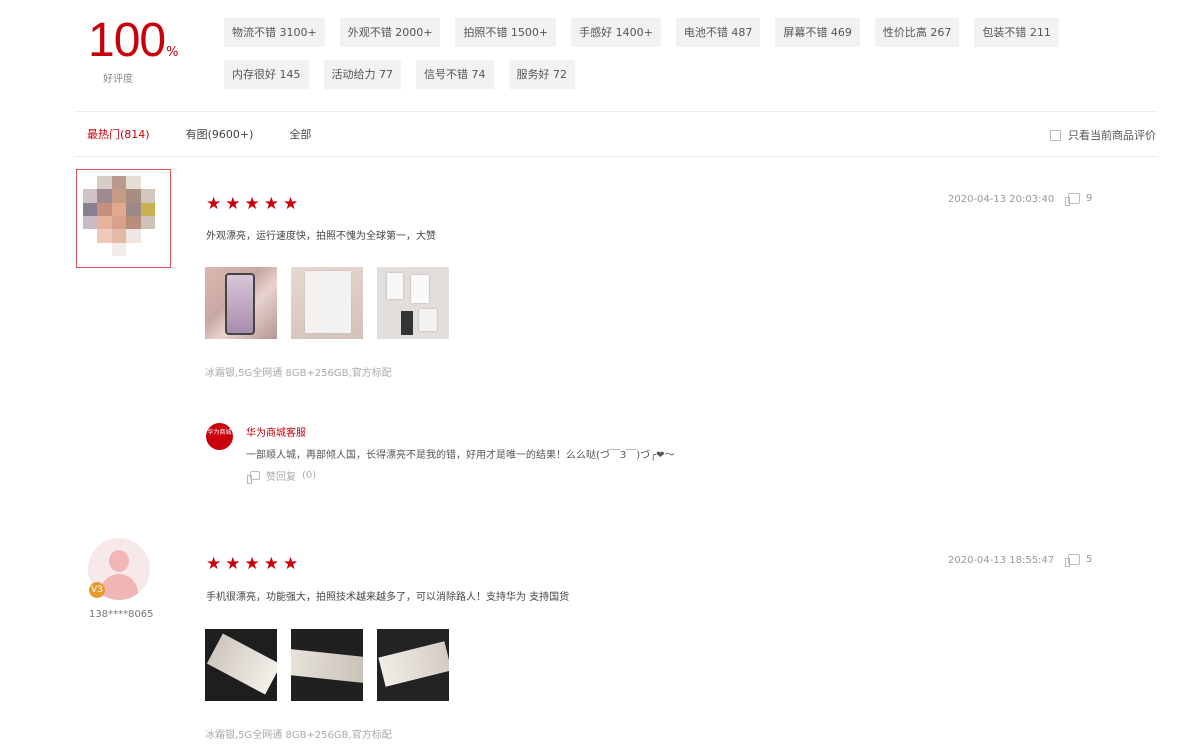 This screenshot has width=1200, height=747. Describe the element at coordinates (300, 134) in the screenshot. I see `tab-all: 全部` at that location.